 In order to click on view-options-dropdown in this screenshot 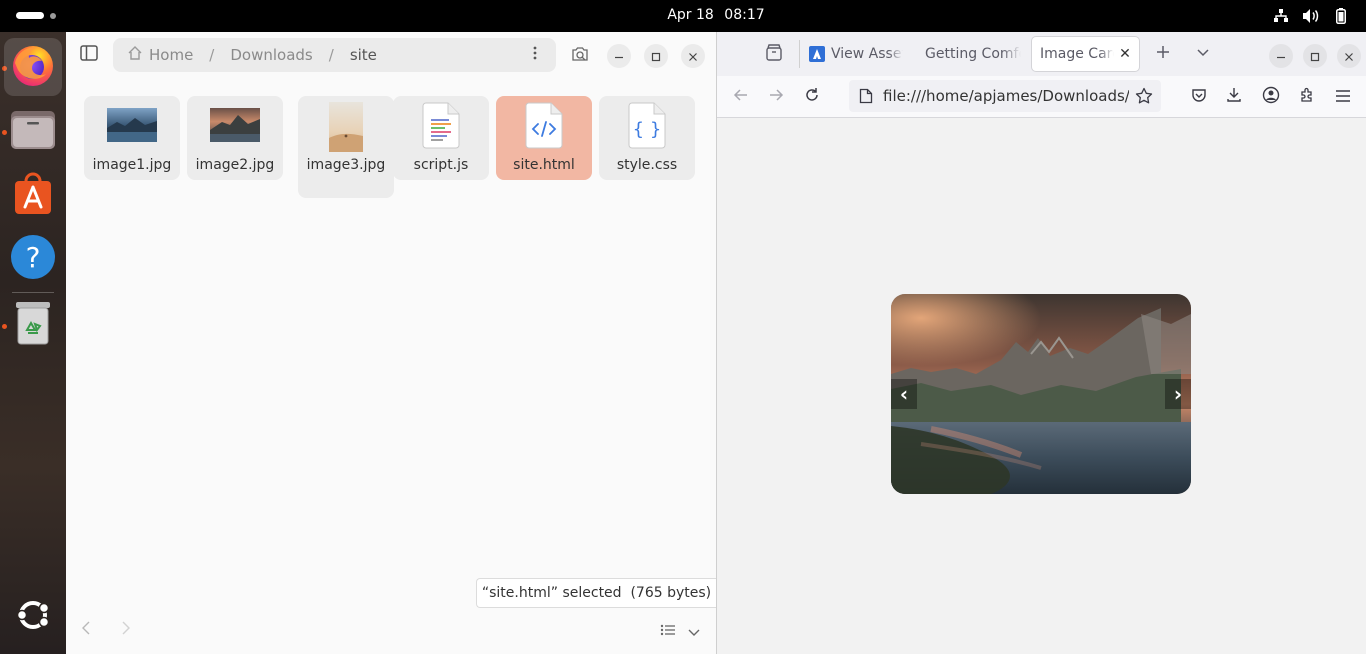, I will do `click(697, 631)`.